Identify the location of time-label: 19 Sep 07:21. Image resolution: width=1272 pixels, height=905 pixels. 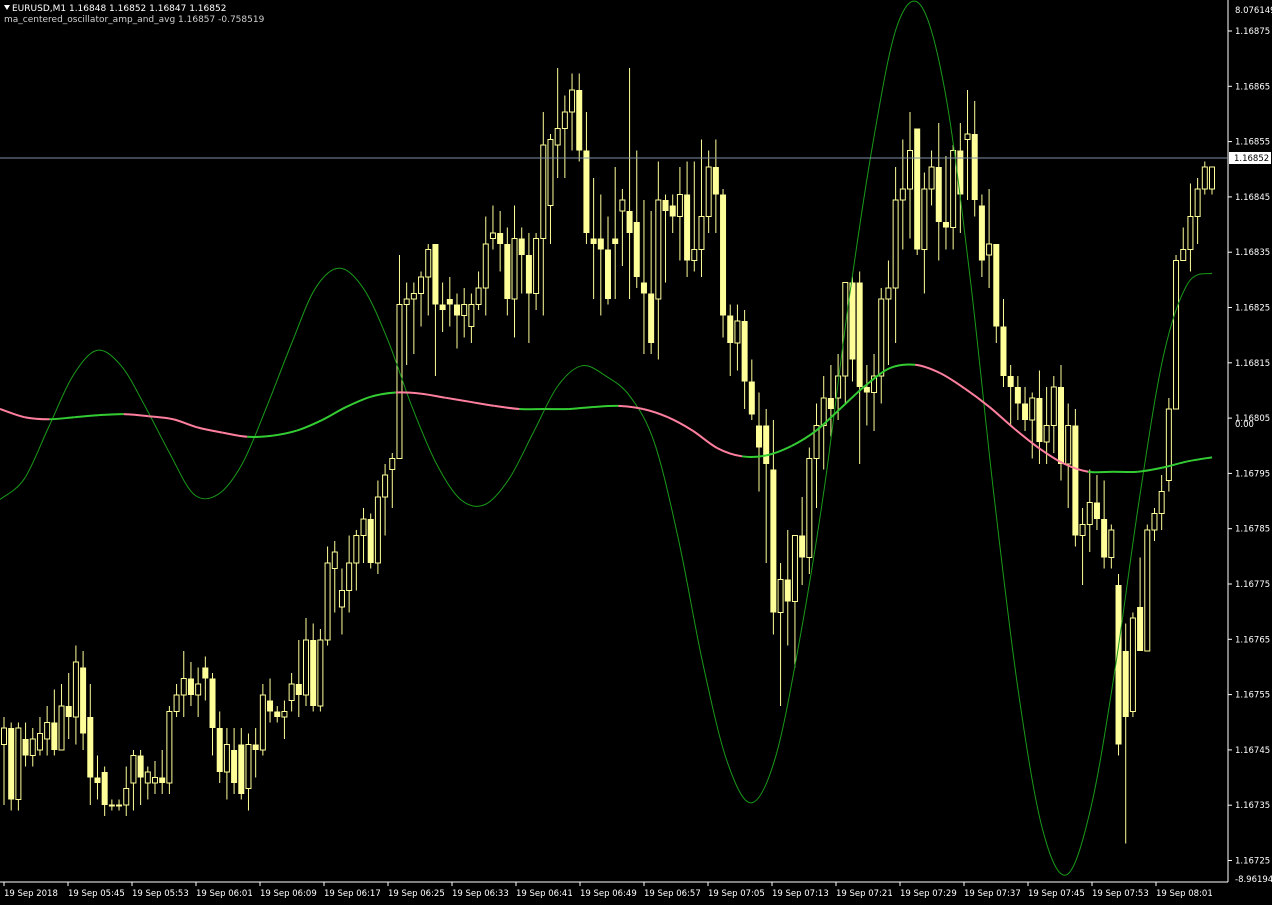
(864, 894).